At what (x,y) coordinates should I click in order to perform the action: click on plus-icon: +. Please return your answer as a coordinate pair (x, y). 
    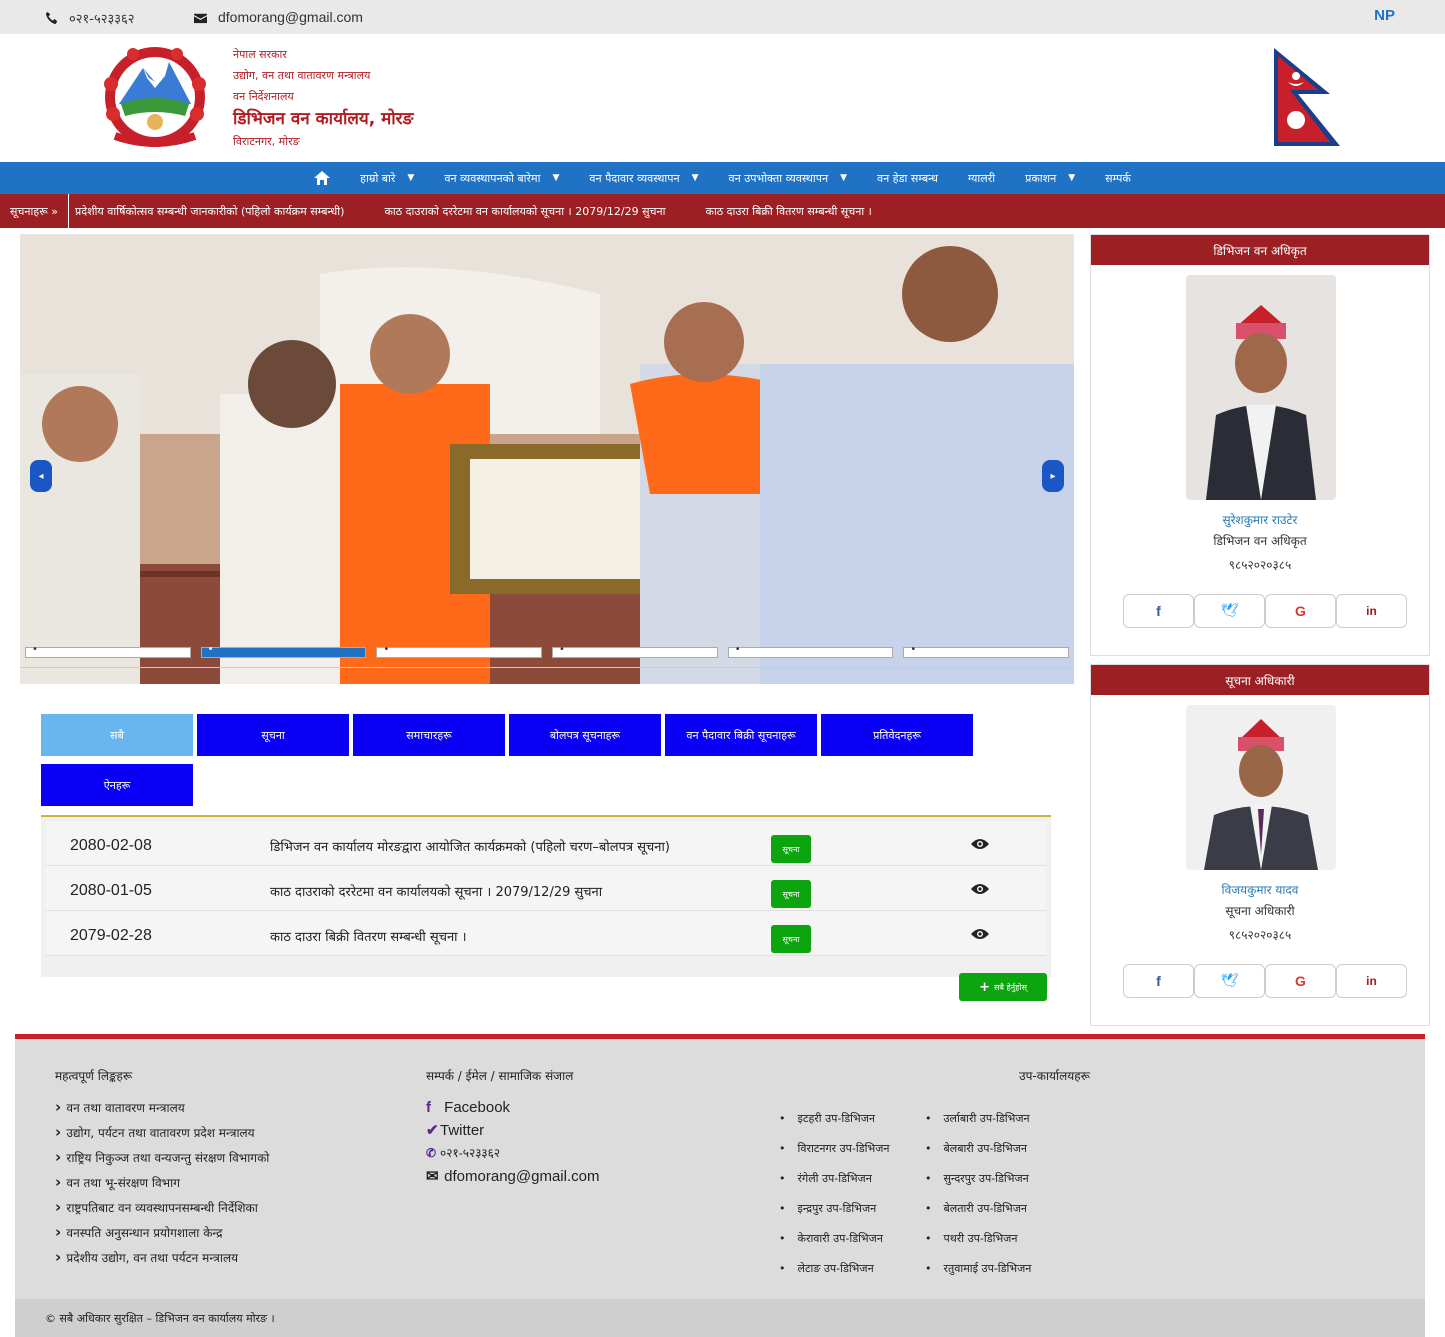
    Looking at the image, I should click on (984, 987).